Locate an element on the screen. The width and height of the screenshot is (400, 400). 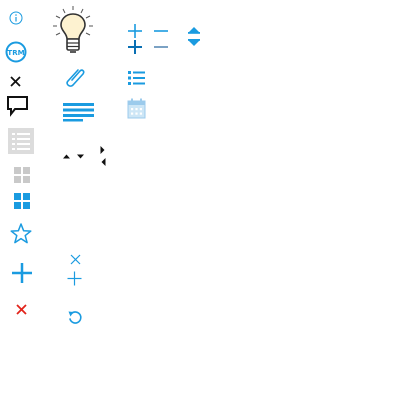
delete-icon is located at coordinates (21, 309).